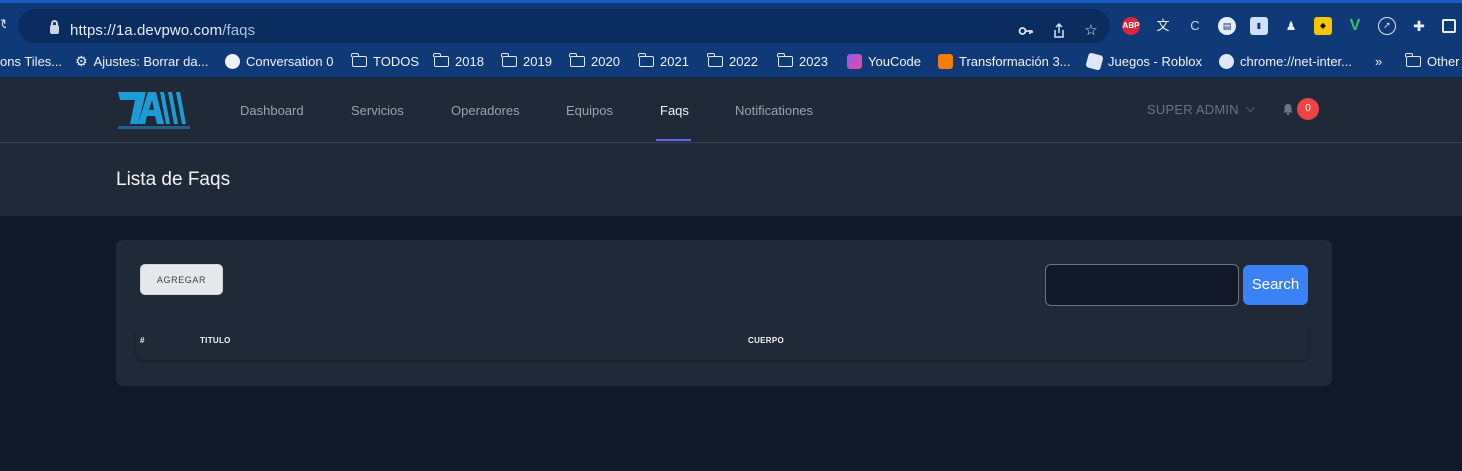 The image size is (1462, 471). What do you see at coordinates (1378, 61) in the screenshot?
I see `bookmarks-overflow: »` at bounding box center [1378, 61].